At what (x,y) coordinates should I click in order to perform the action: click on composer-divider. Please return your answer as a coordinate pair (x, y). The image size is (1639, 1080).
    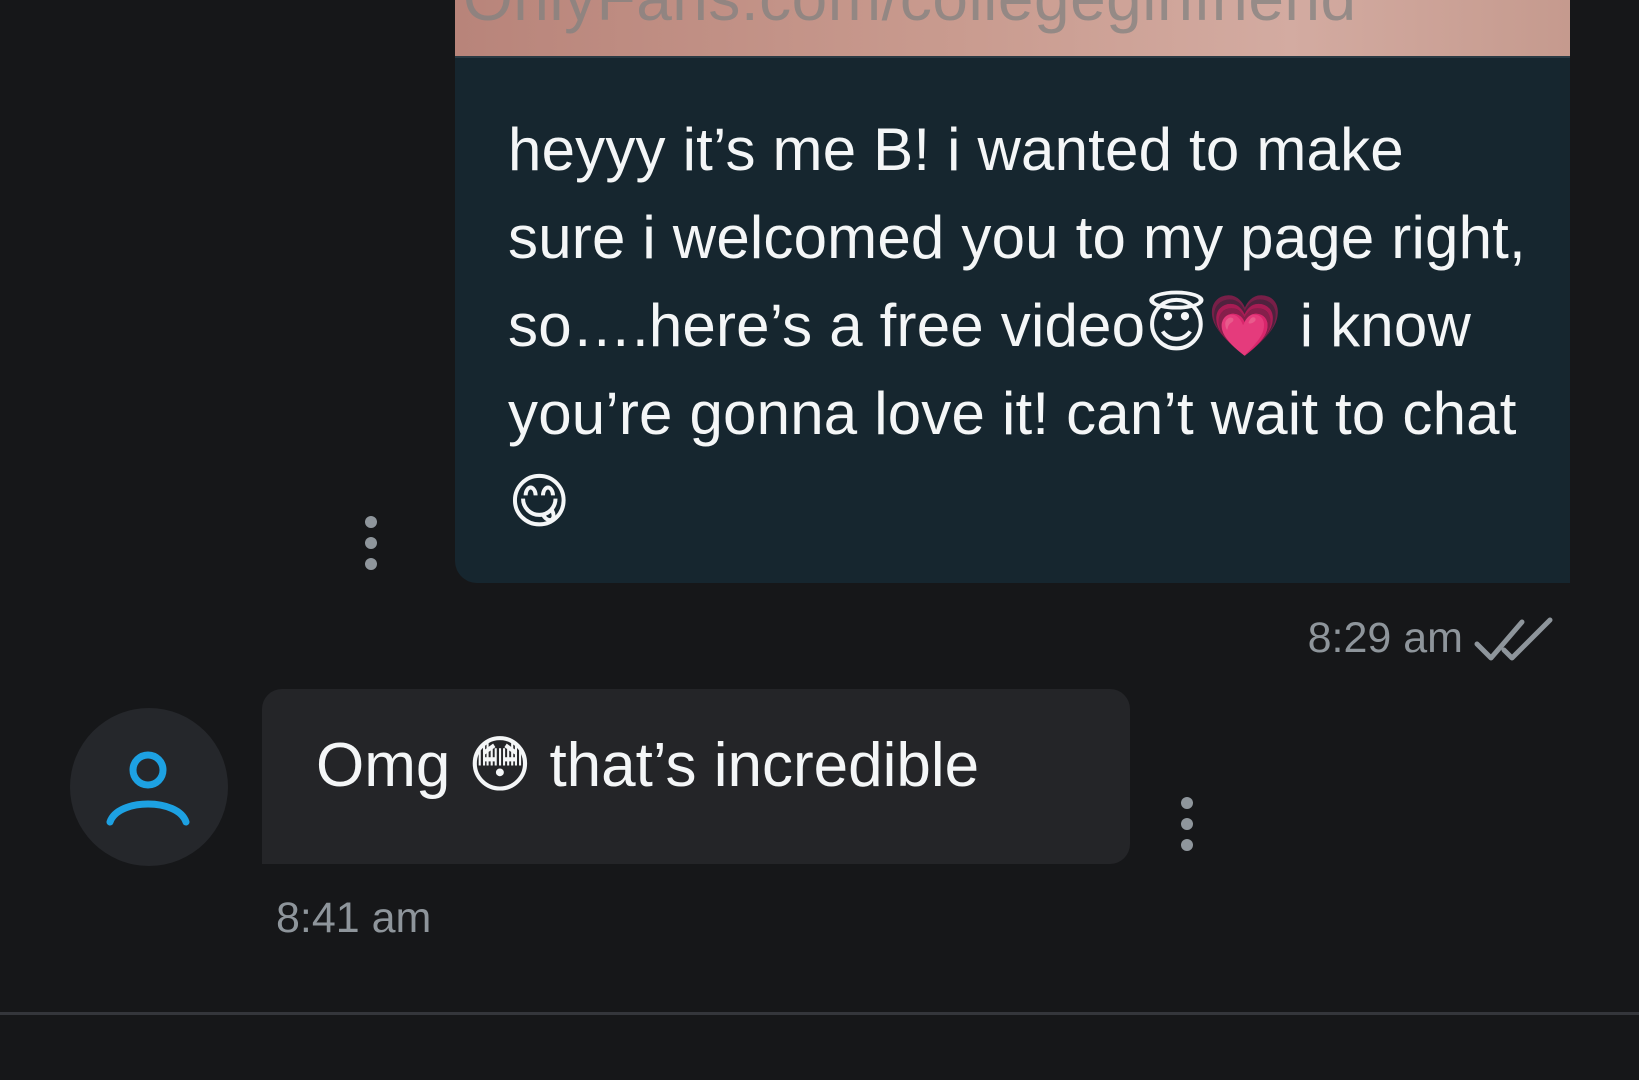
    Looking at the image, I should click on (819, 1013).